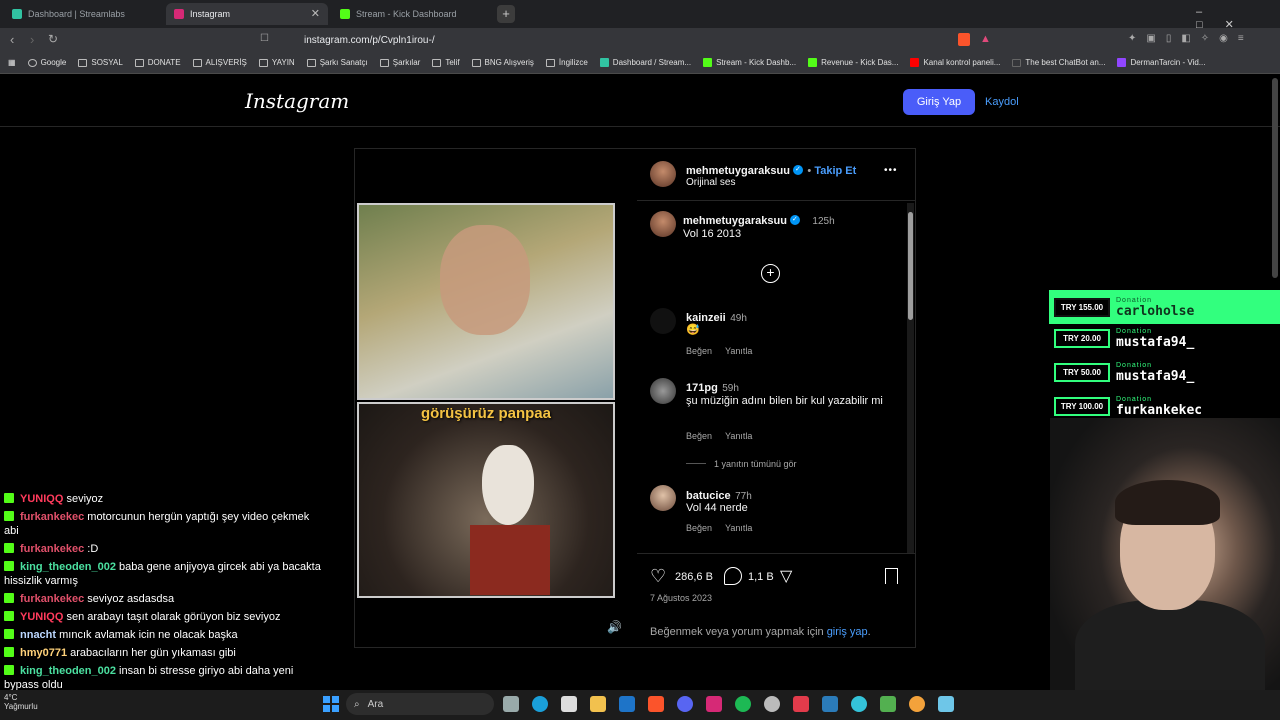  I want to click on bookmark-item: YAYIN, so click(276, 62).